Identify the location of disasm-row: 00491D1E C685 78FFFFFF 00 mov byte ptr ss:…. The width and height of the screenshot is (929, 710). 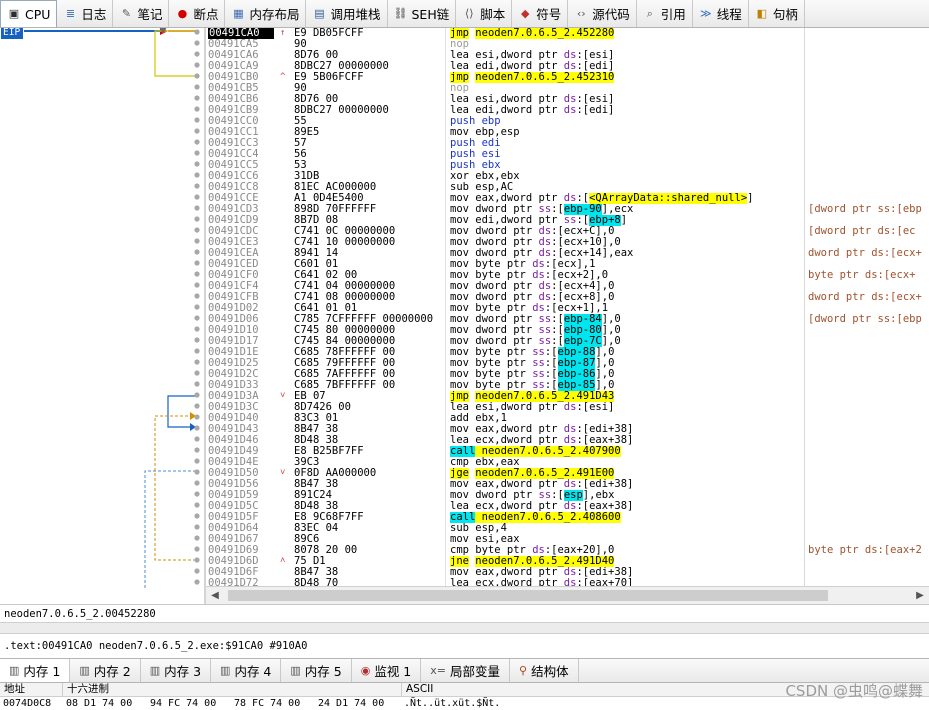
(567, 352).